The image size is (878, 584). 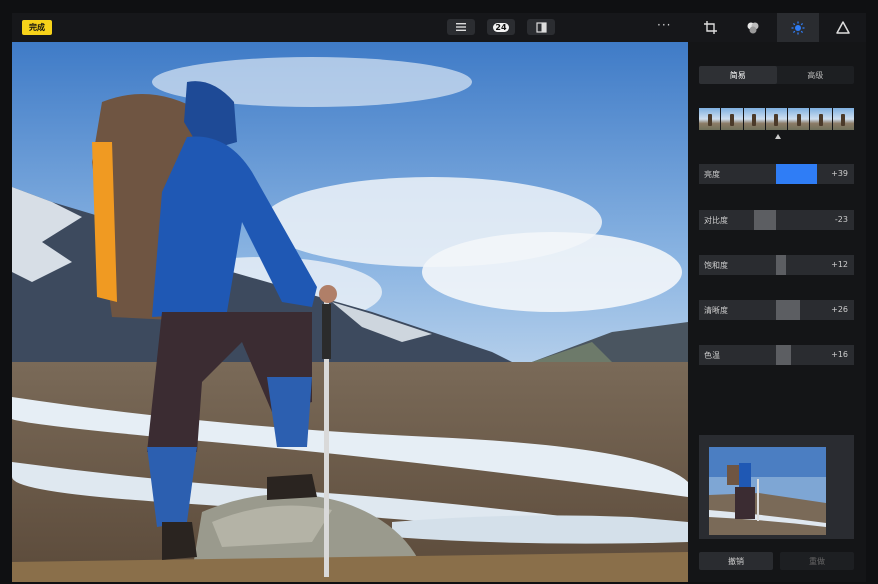 I want to click on adjust-icon, so click(x=798, y=27).